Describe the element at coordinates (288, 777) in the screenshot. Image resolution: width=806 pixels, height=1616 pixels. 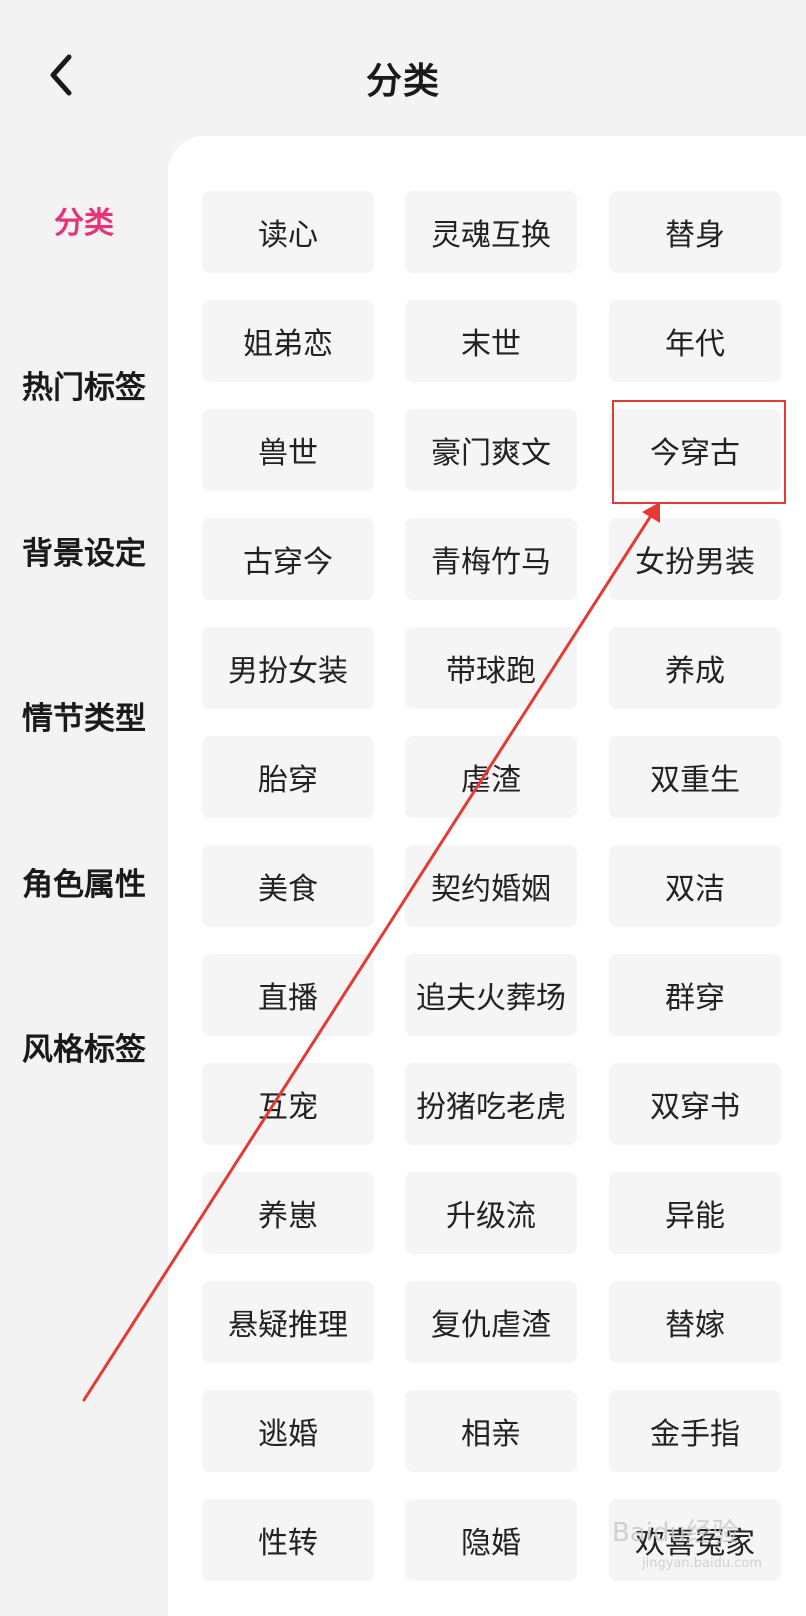
I see `tag-item: 胎穿` at that location.